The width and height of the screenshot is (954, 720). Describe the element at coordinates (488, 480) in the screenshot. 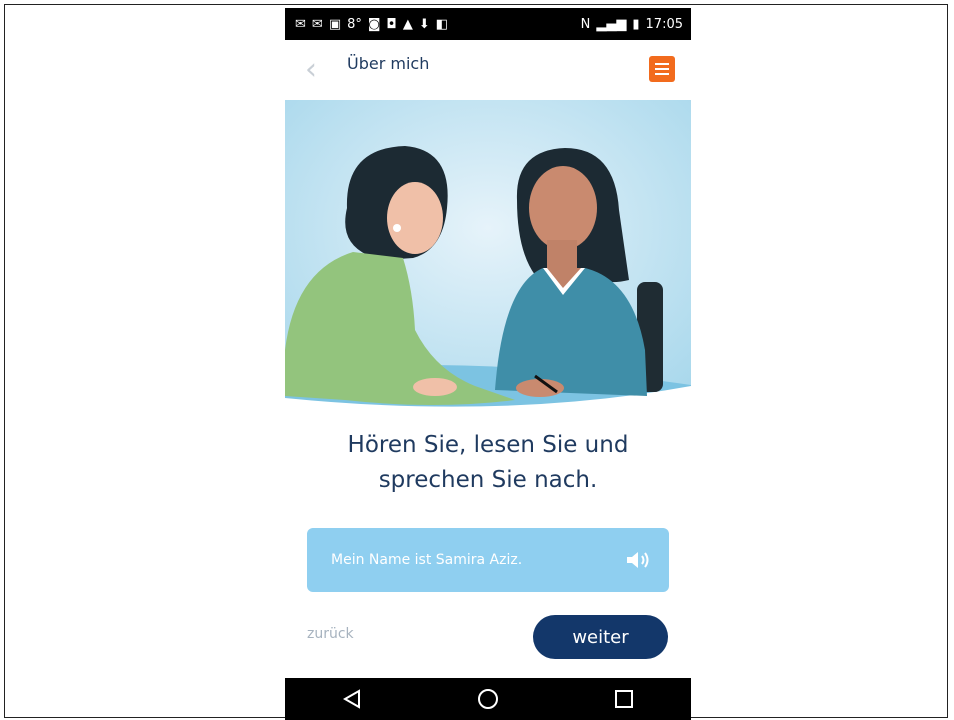

I see `headline-line-2: sprechen Sie nach.` at that location.